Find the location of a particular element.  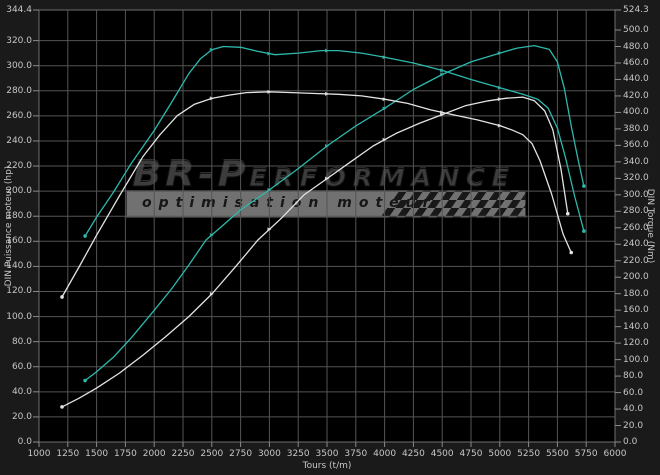

left-axis-tick-label: 180.0 is located at coordinates (19, 216).